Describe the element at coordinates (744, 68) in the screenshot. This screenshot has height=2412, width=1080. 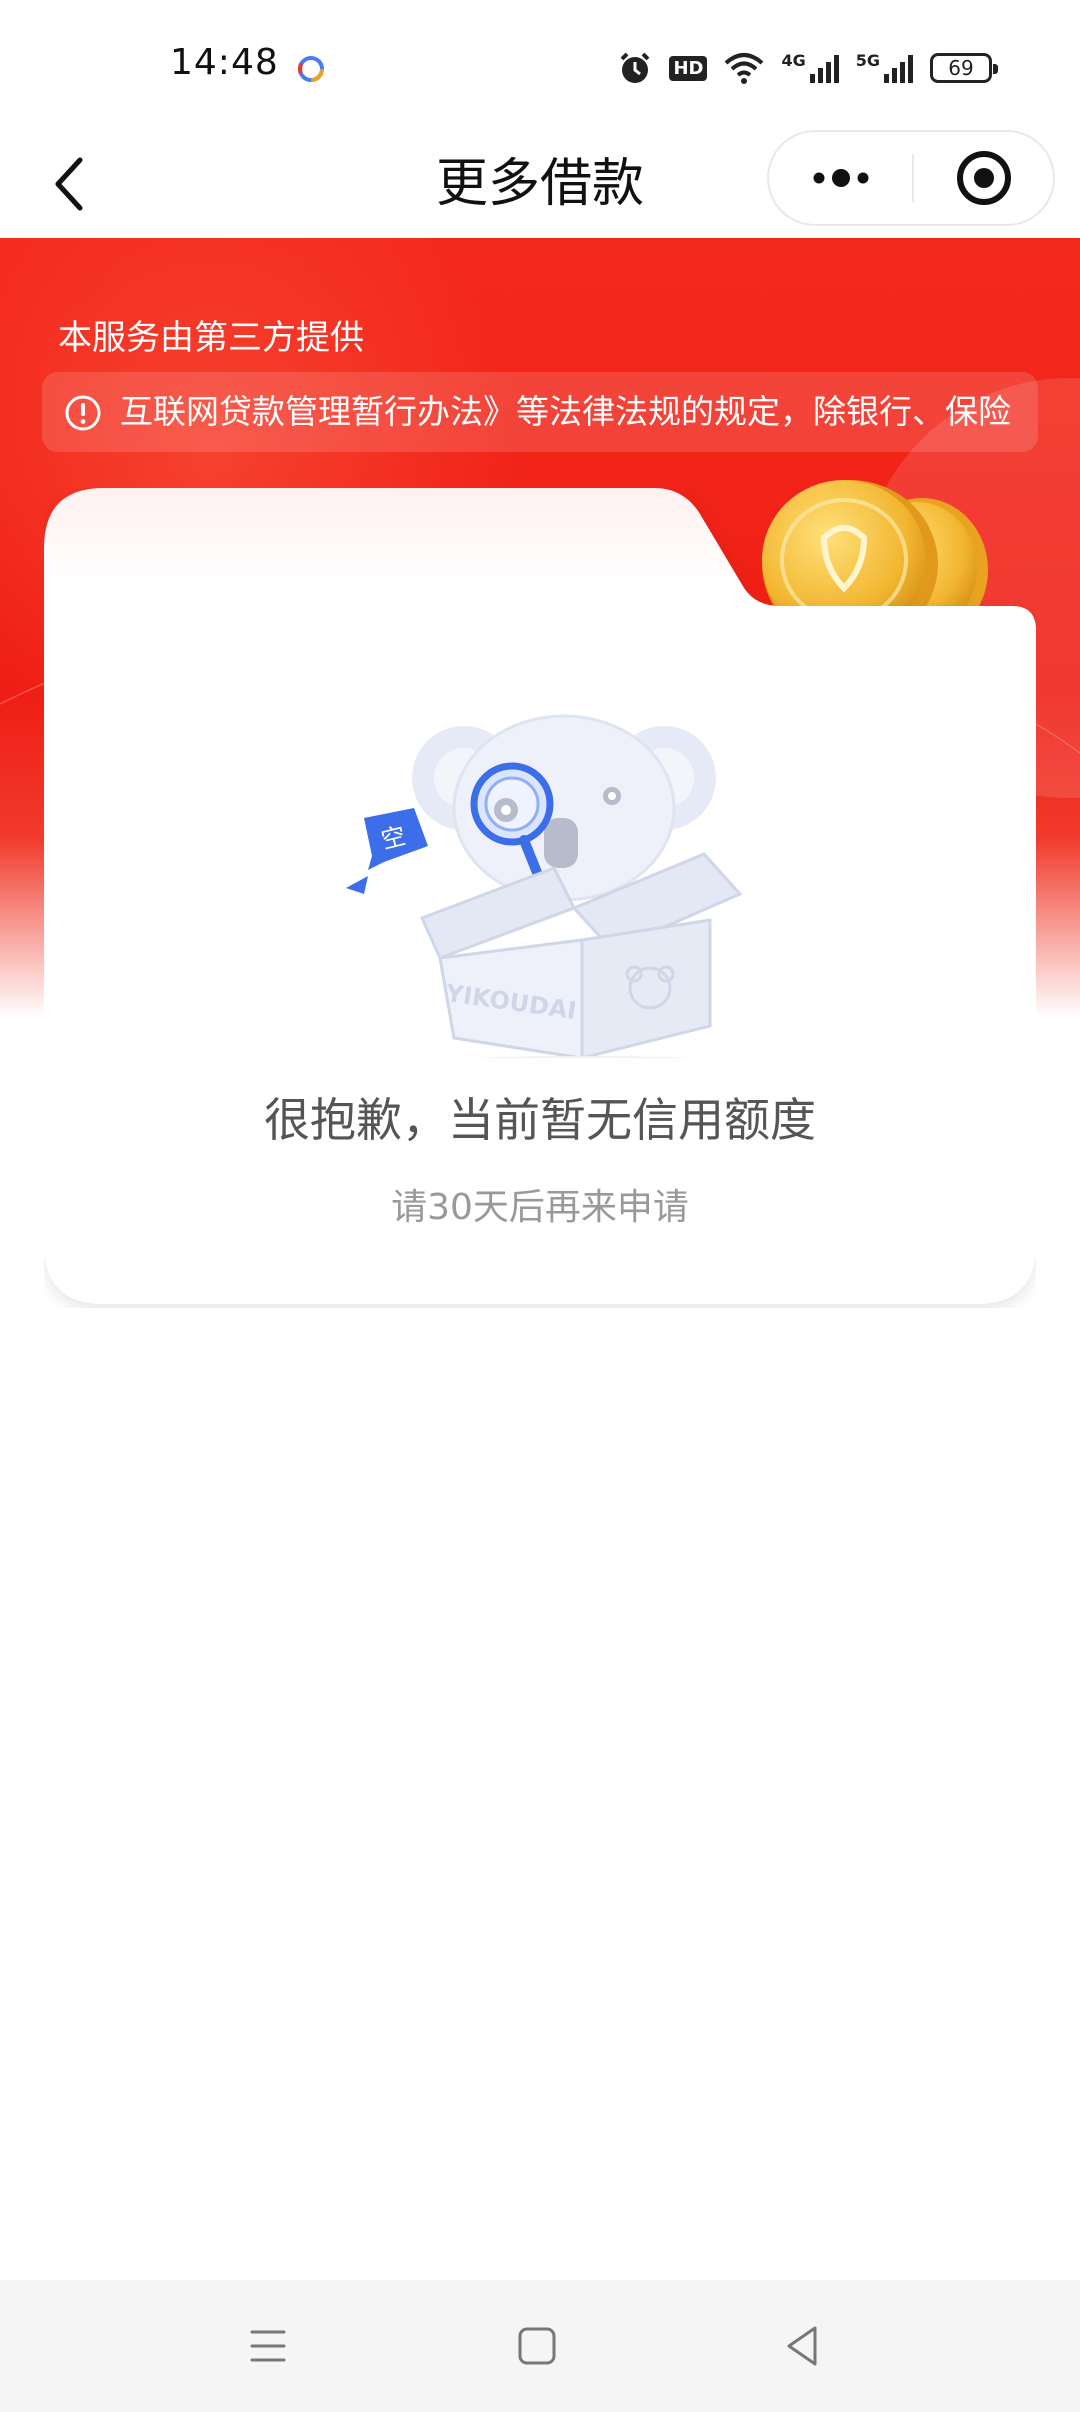
I see `wifi-icon` at that location.